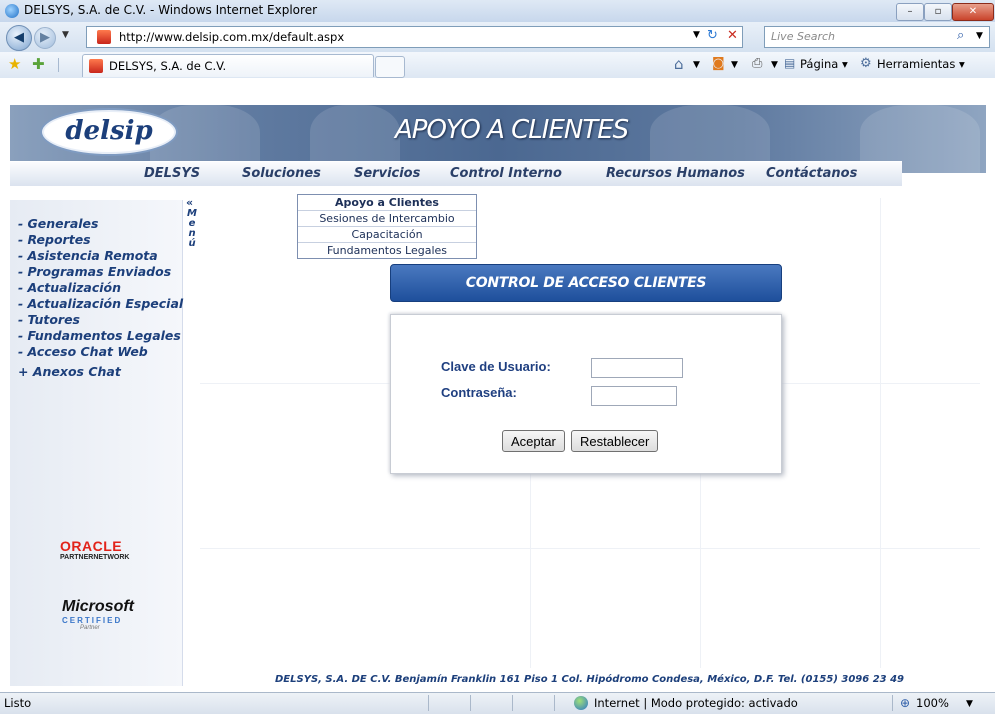 The width and height of the screenshot is (995, 714). What do you see at coordinates (973, 12) in the screenshot?
I see `close-button: ✕` at bounding box center [973, 12].